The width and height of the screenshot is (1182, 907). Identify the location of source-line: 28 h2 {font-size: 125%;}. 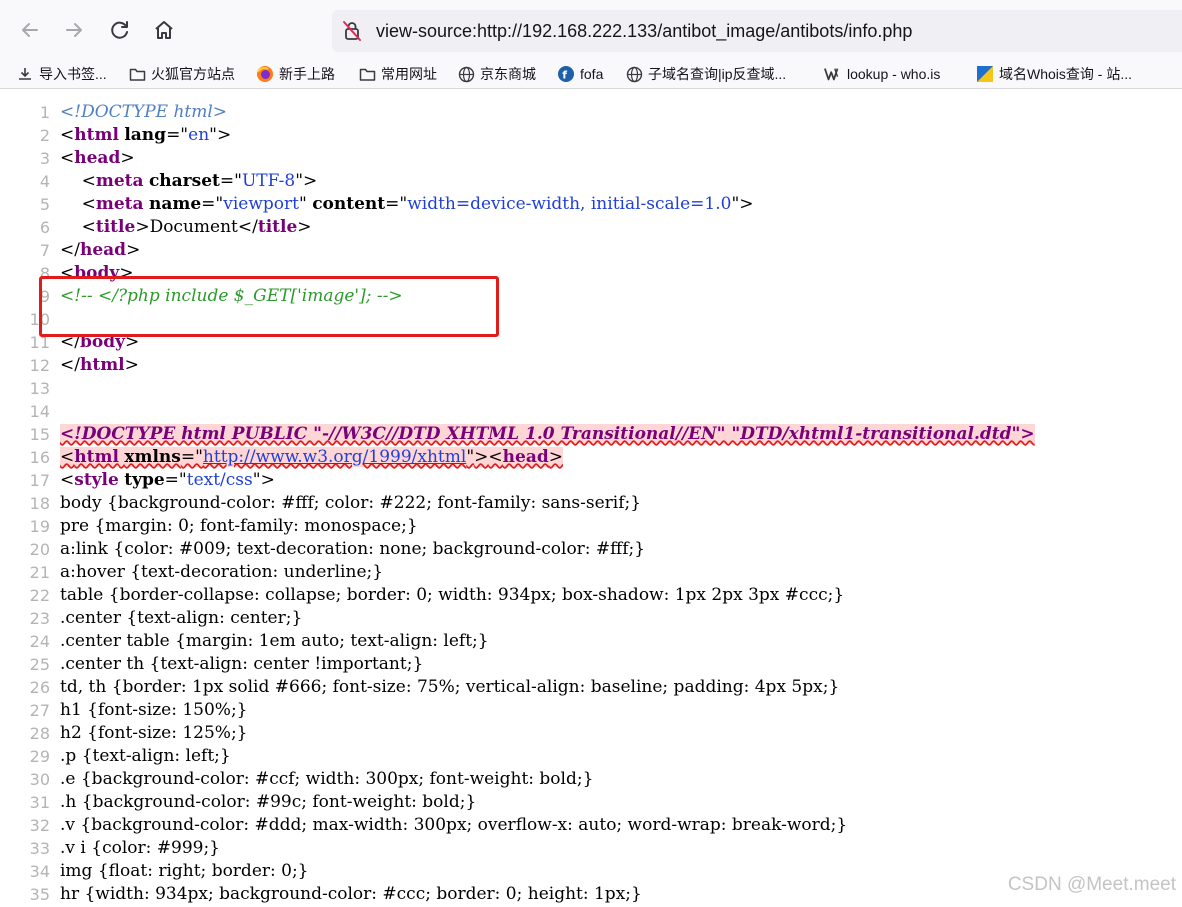
(591, 733).